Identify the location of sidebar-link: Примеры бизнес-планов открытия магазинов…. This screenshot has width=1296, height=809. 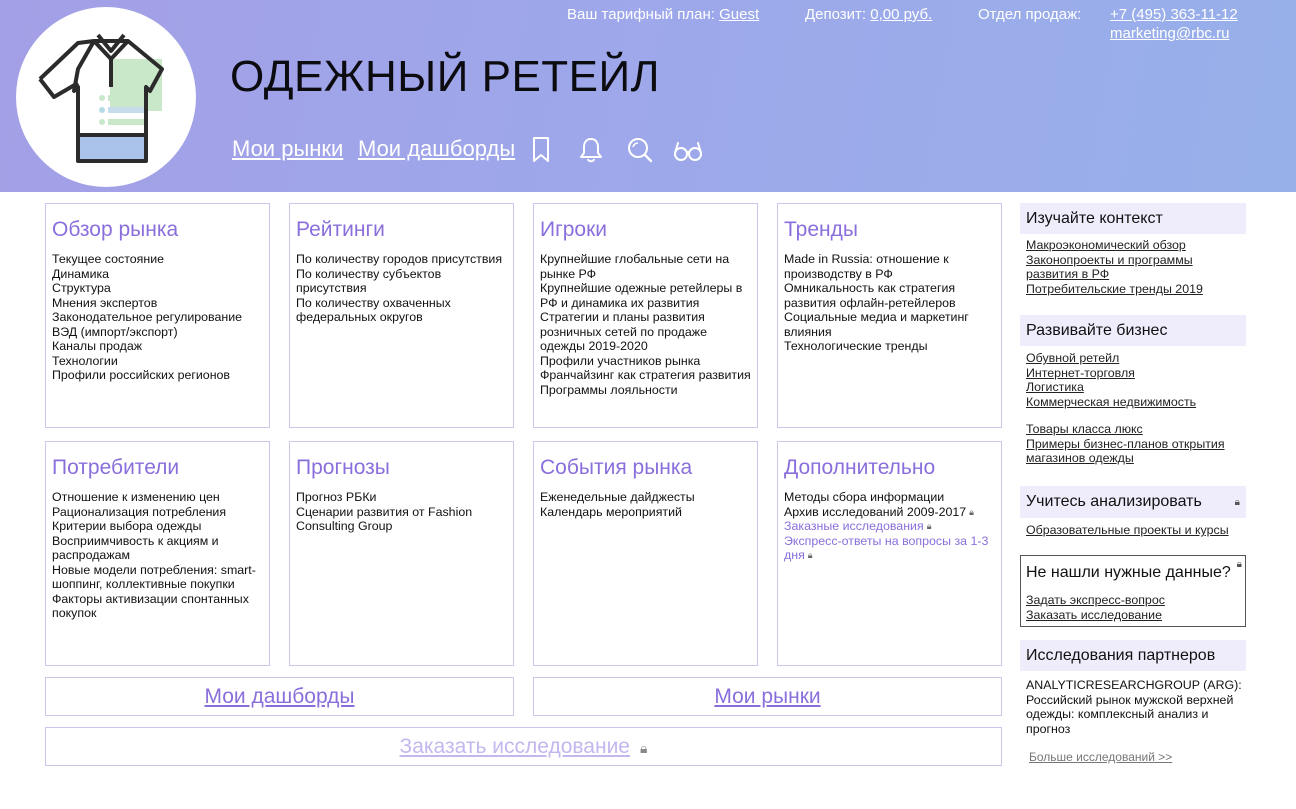
(1125, 451).